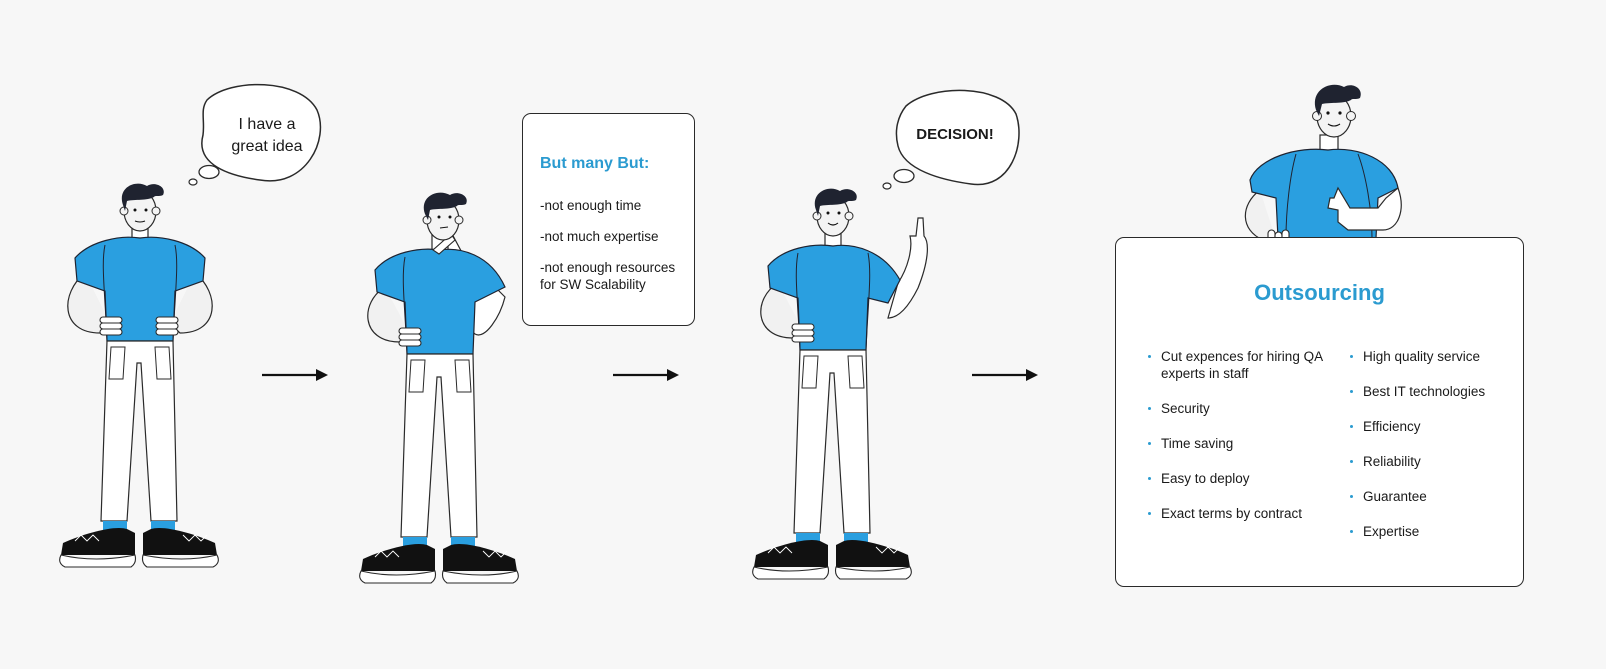 The height and width of the screenshot is (669, 1606). What do you see at coordinates (1435, 496) in the screenshot?
I see `benefit-item: Guarantee` at bounding box center [1435, 496].